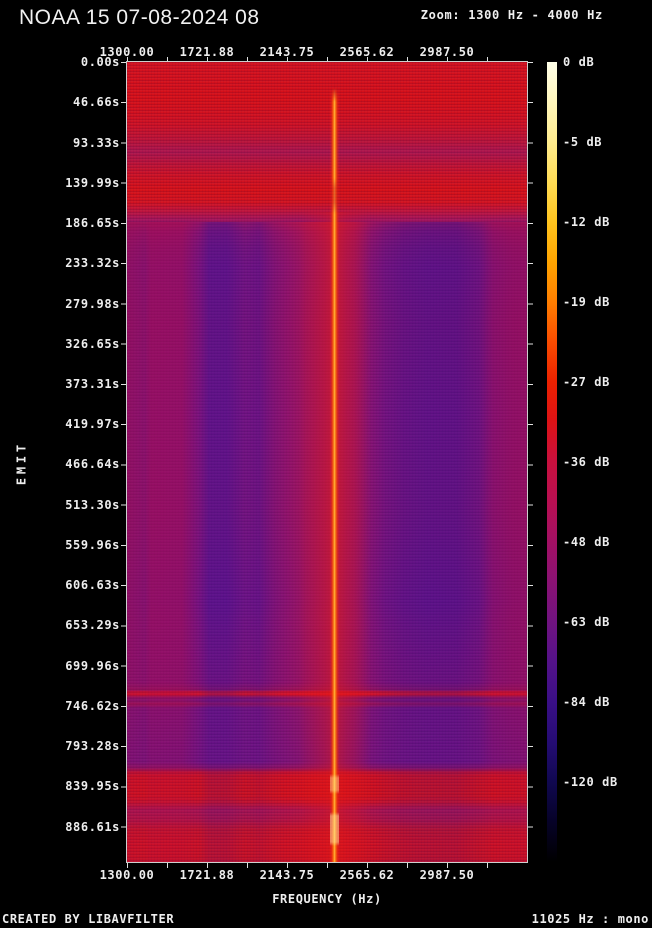 Image resolution: width=652 pixels, height=928 pixels. I want to click on freq-tick-label-bottom: 2565.62, so click(367, 875).